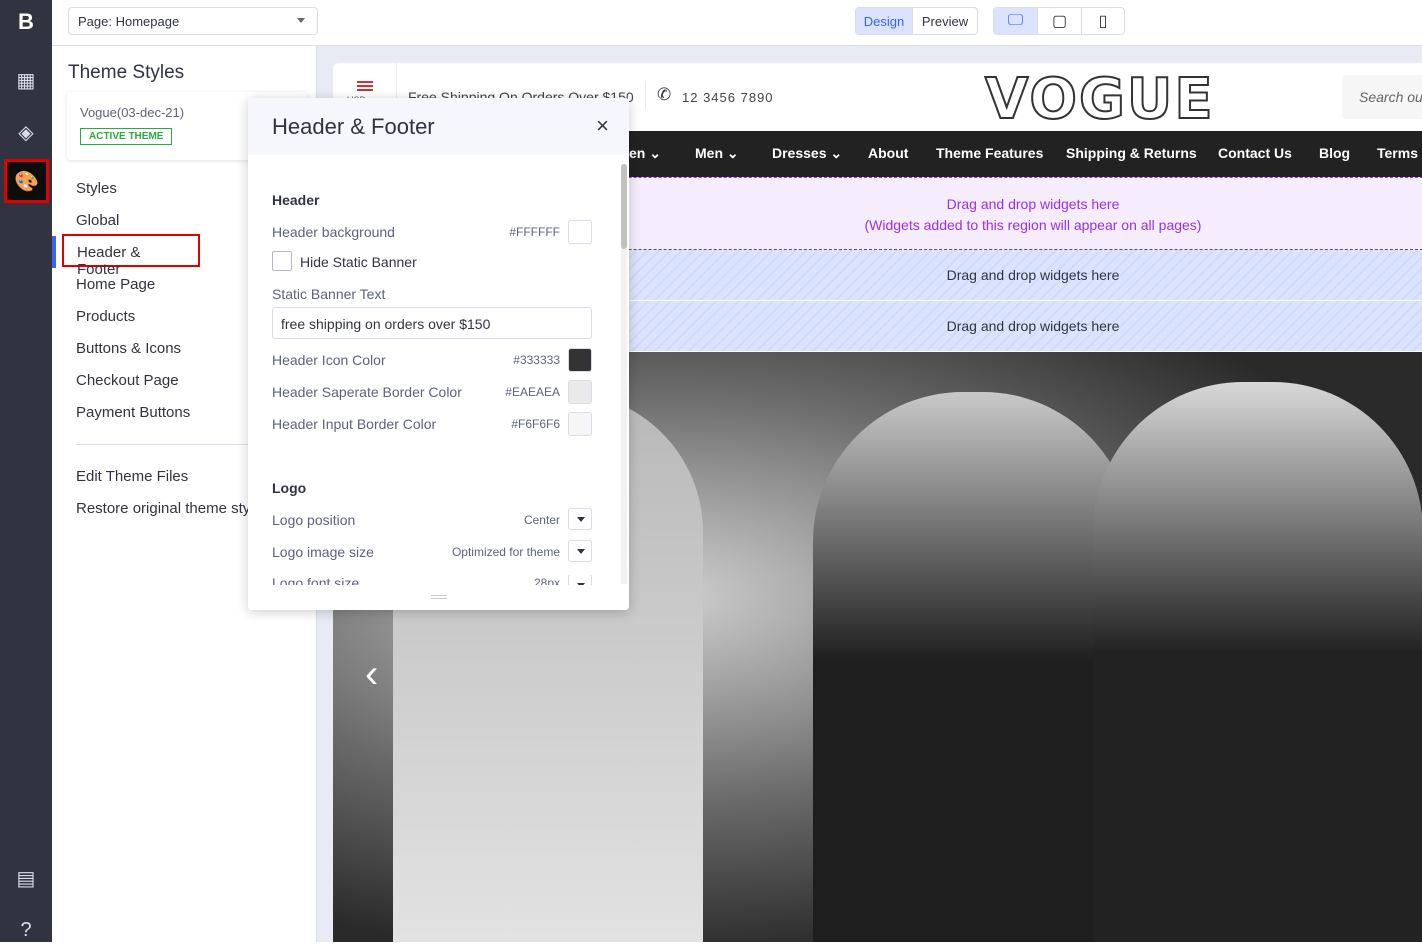 The height and width of the screenshot is (950, 1422). Describe the element at coordinates (888, 153) in the screenshot. I see `nav-about: About` at that location.